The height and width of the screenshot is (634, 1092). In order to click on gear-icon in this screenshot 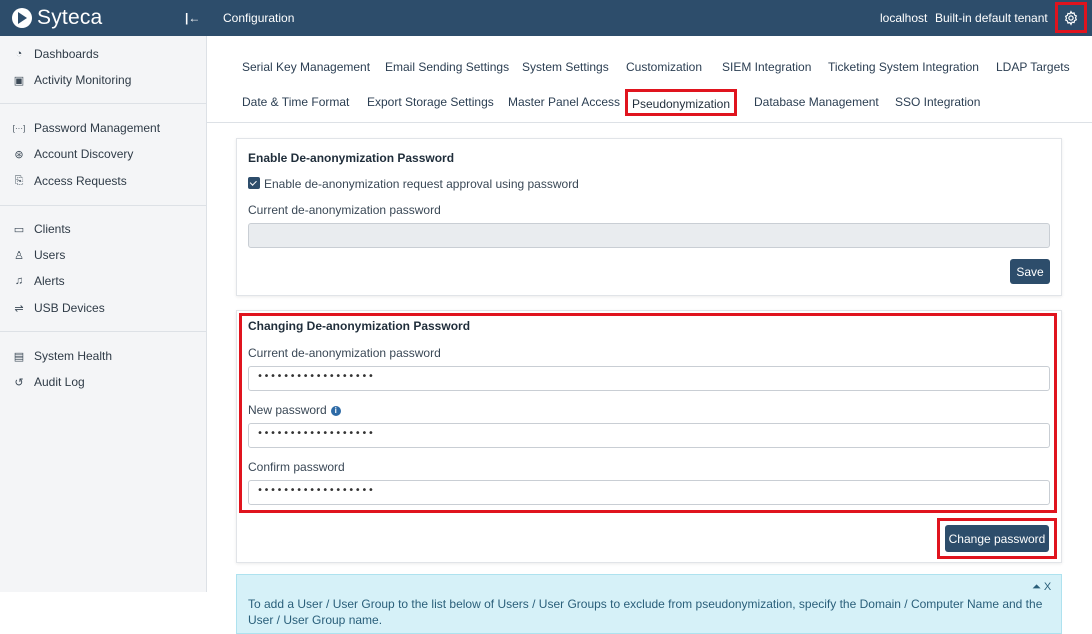, I will do `click(1071, 17)`.